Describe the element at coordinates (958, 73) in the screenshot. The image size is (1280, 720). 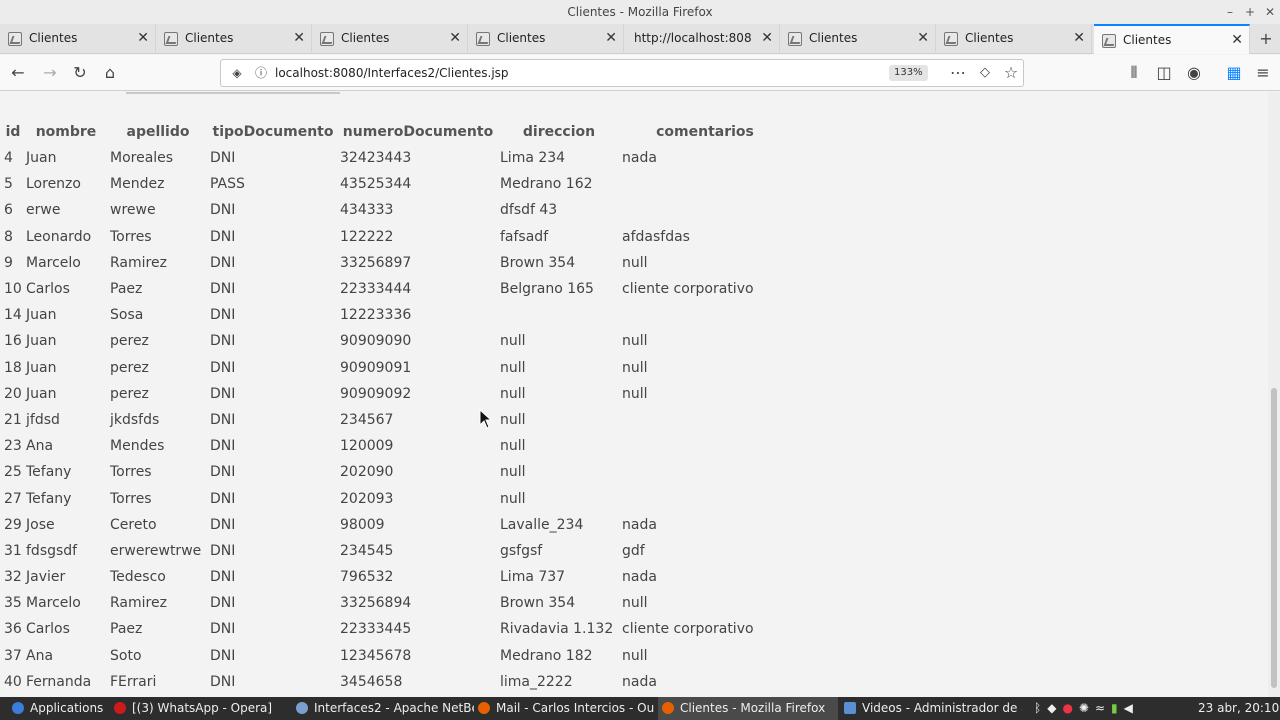
I see `more-icon: ⋯` at that location.